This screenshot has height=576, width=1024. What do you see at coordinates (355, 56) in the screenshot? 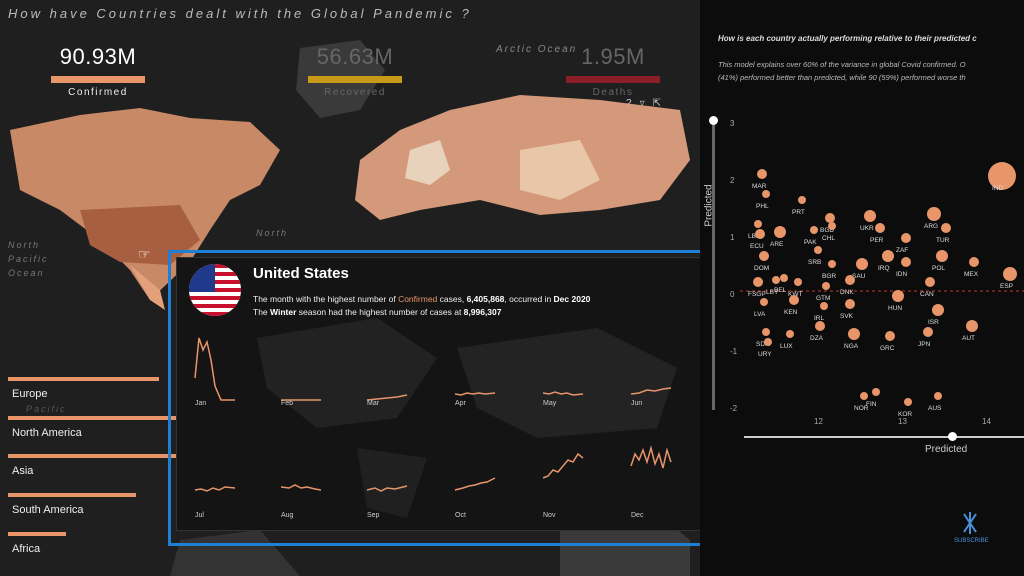
I see `kpi-recovered-value: 56.63M` at bounding box center [355, 56].